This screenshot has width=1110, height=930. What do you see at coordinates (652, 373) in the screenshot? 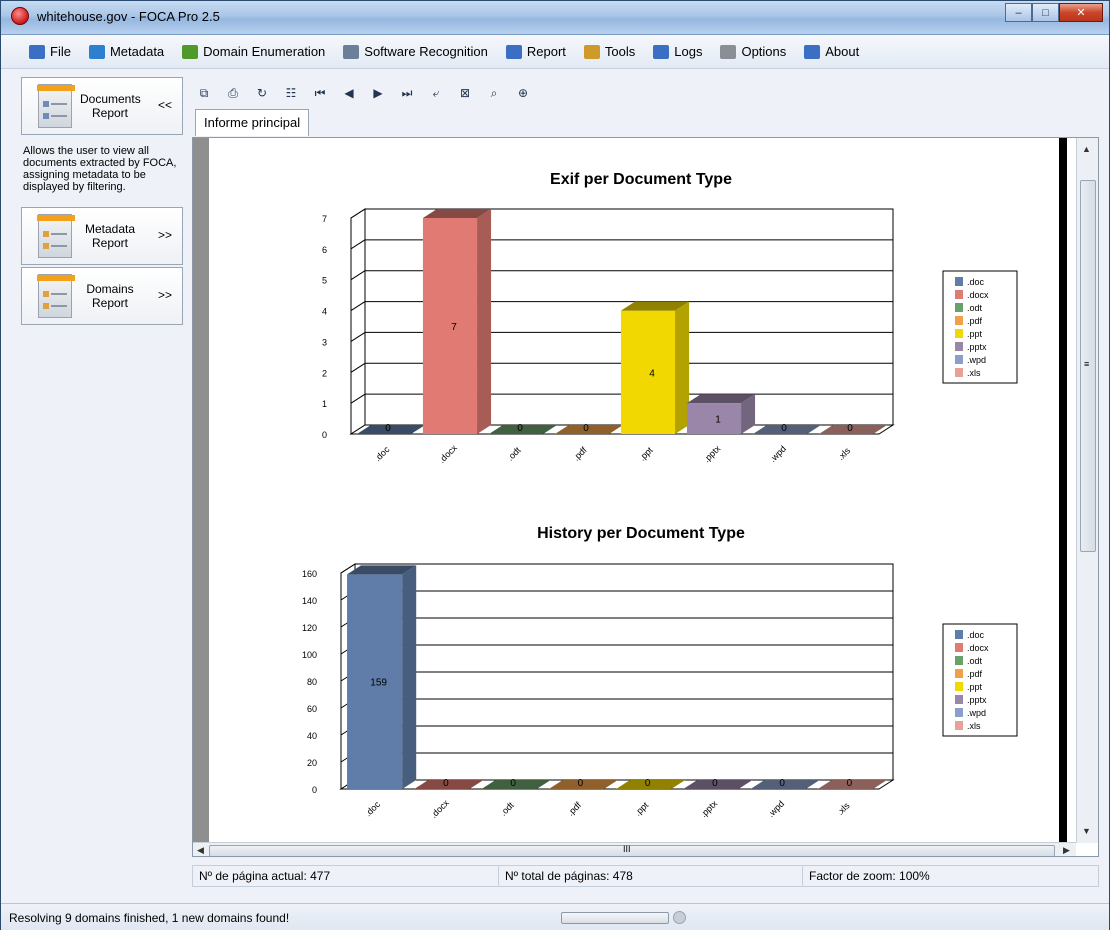
I see `data-label: 4` at bounding box center [652, 373].